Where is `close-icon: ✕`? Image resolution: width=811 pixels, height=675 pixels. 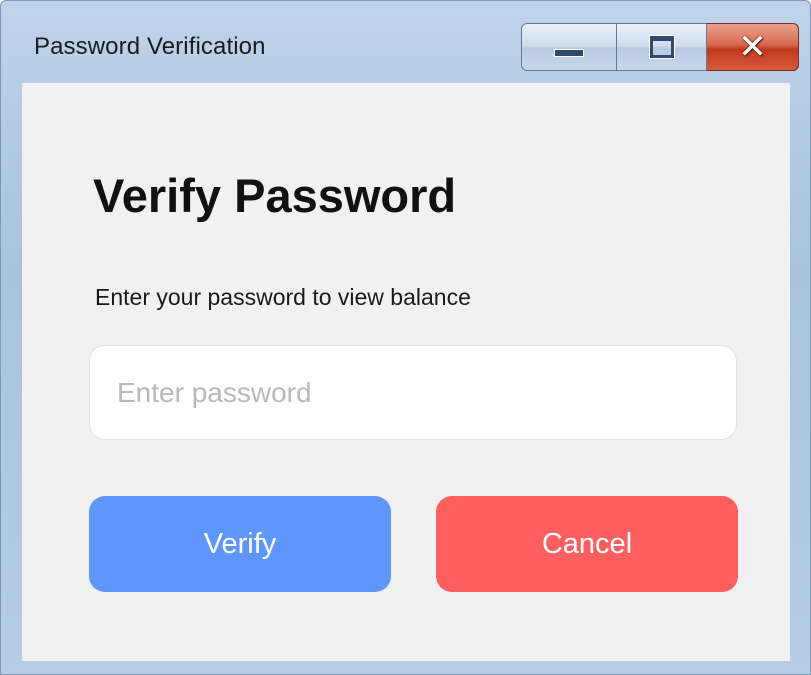 close-icon: ✕ is located at coordinates (752, 47).